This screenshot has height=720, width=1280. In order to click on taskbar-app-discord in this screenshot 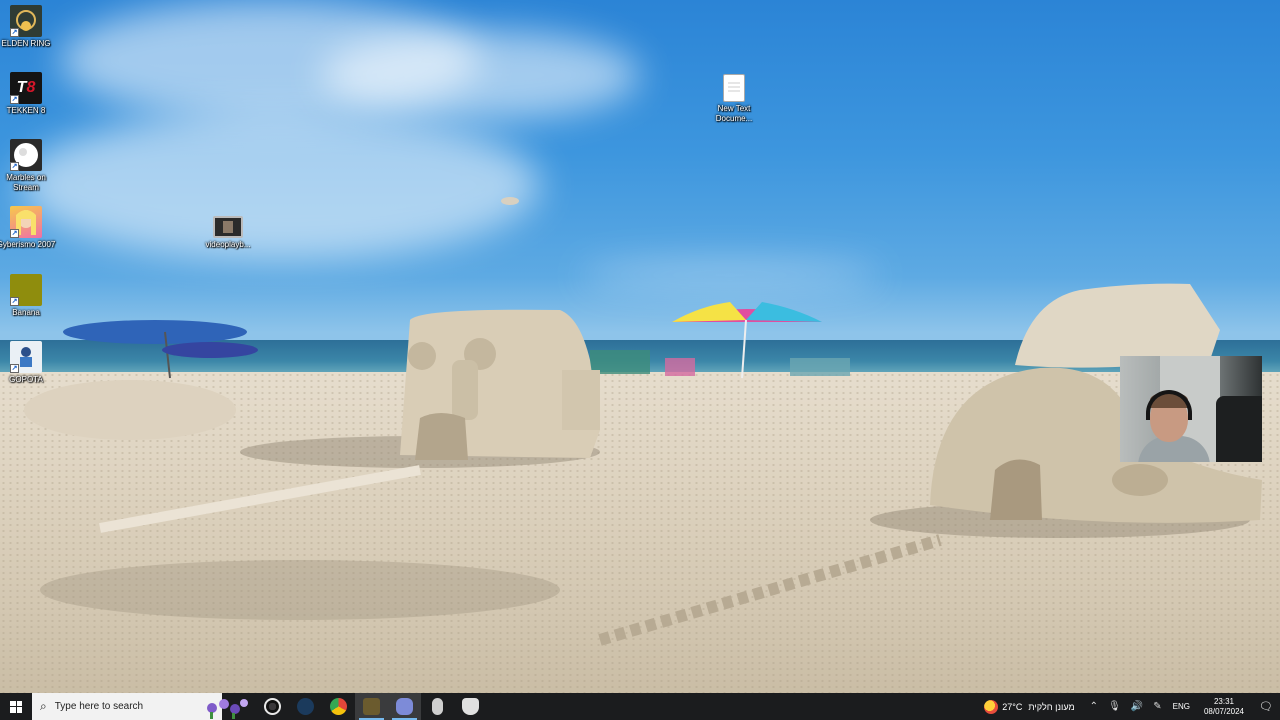, I will do `click(404, 706)`.